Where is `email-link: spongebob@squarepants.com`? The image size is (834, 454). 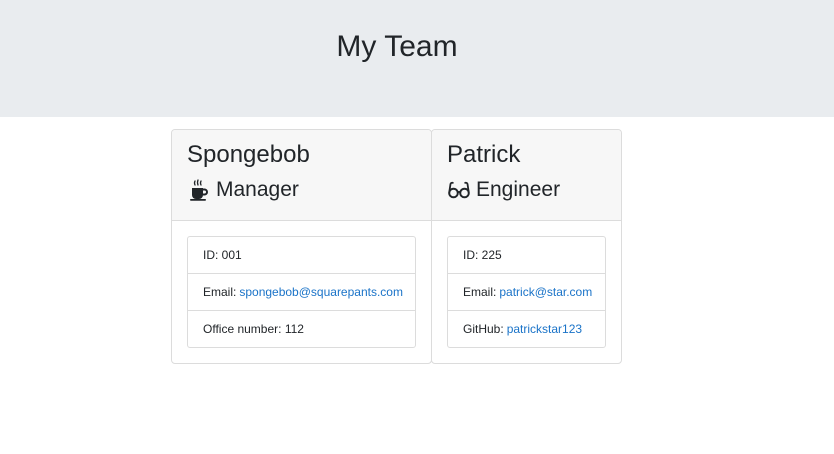 email-link: spongebob@squarepants.com is located at coordinates (321, 292).